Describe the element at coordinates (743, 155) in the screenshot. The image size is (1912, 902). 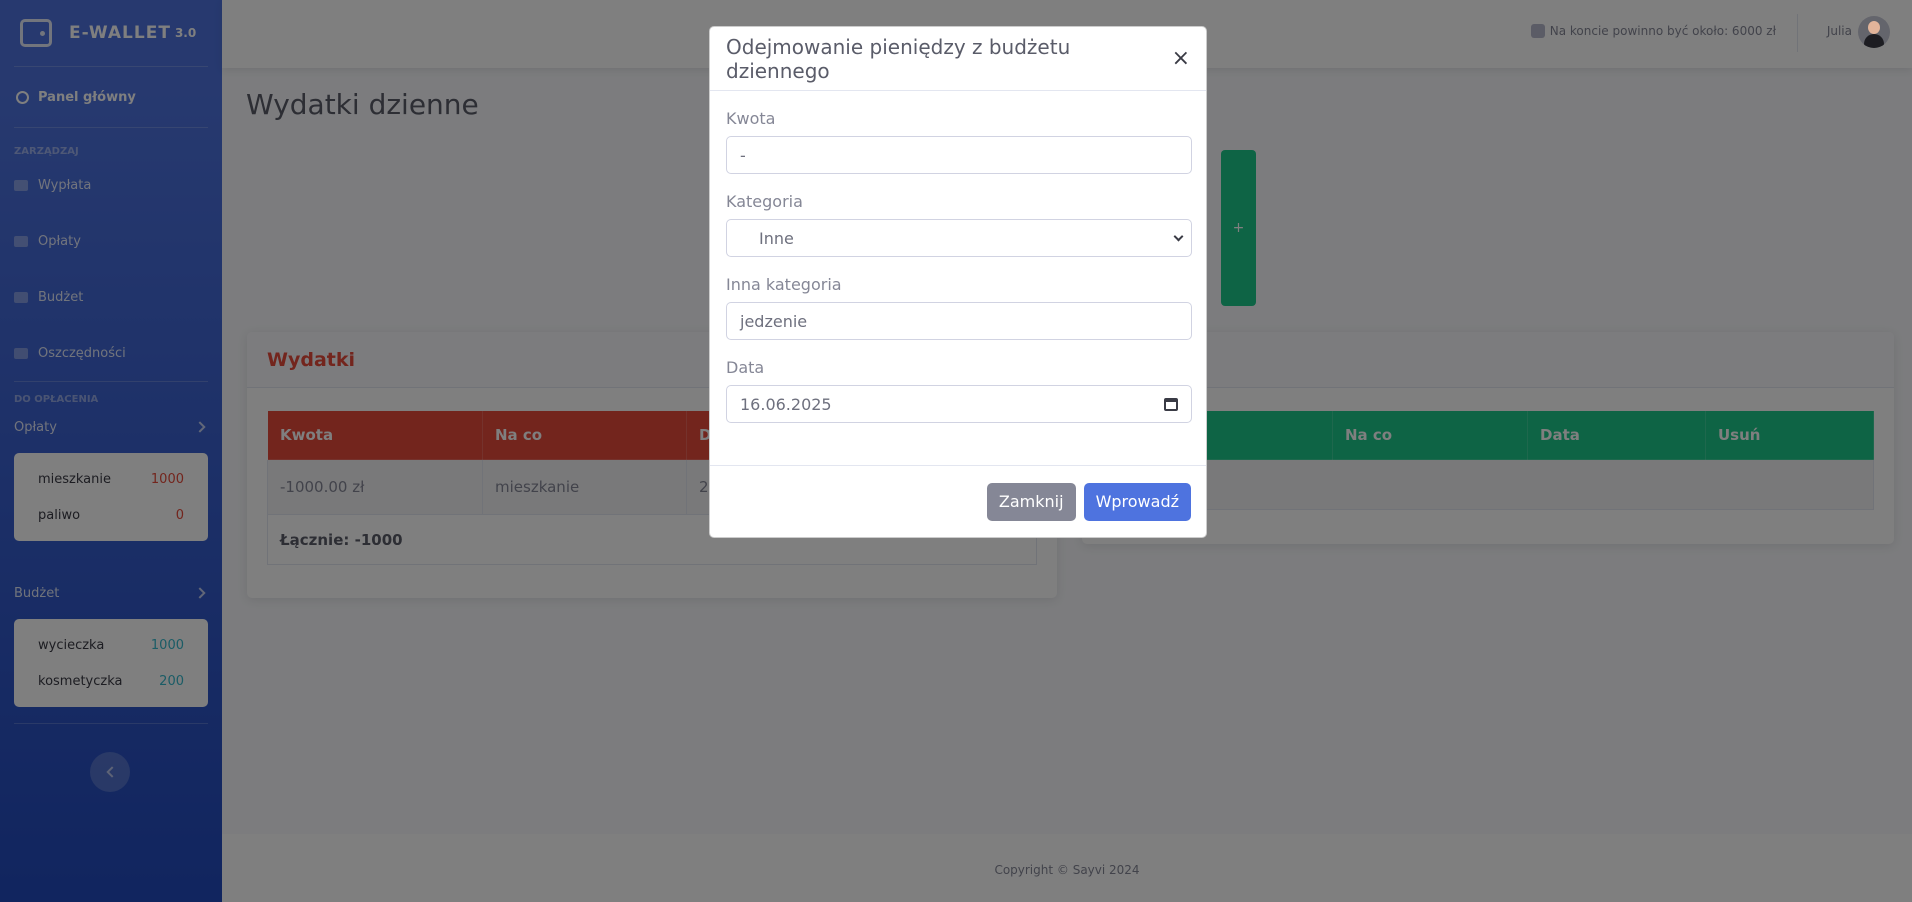
I see `amount-value: -` at that location.